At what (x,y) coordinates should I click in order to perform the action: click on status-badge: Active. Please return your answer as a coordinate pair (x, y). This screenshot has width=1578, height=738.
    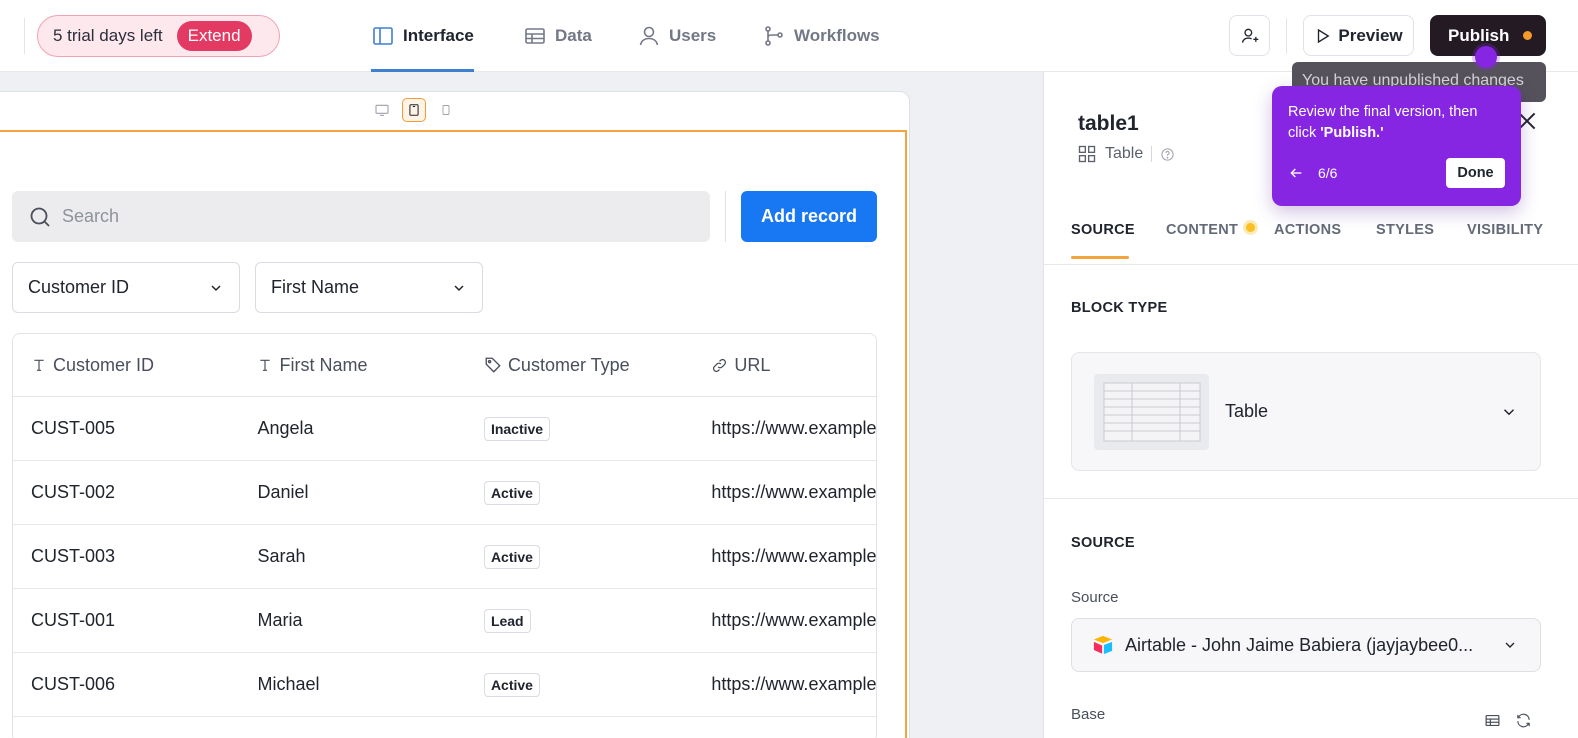
    Looking at the image, I should click on (511, 556).